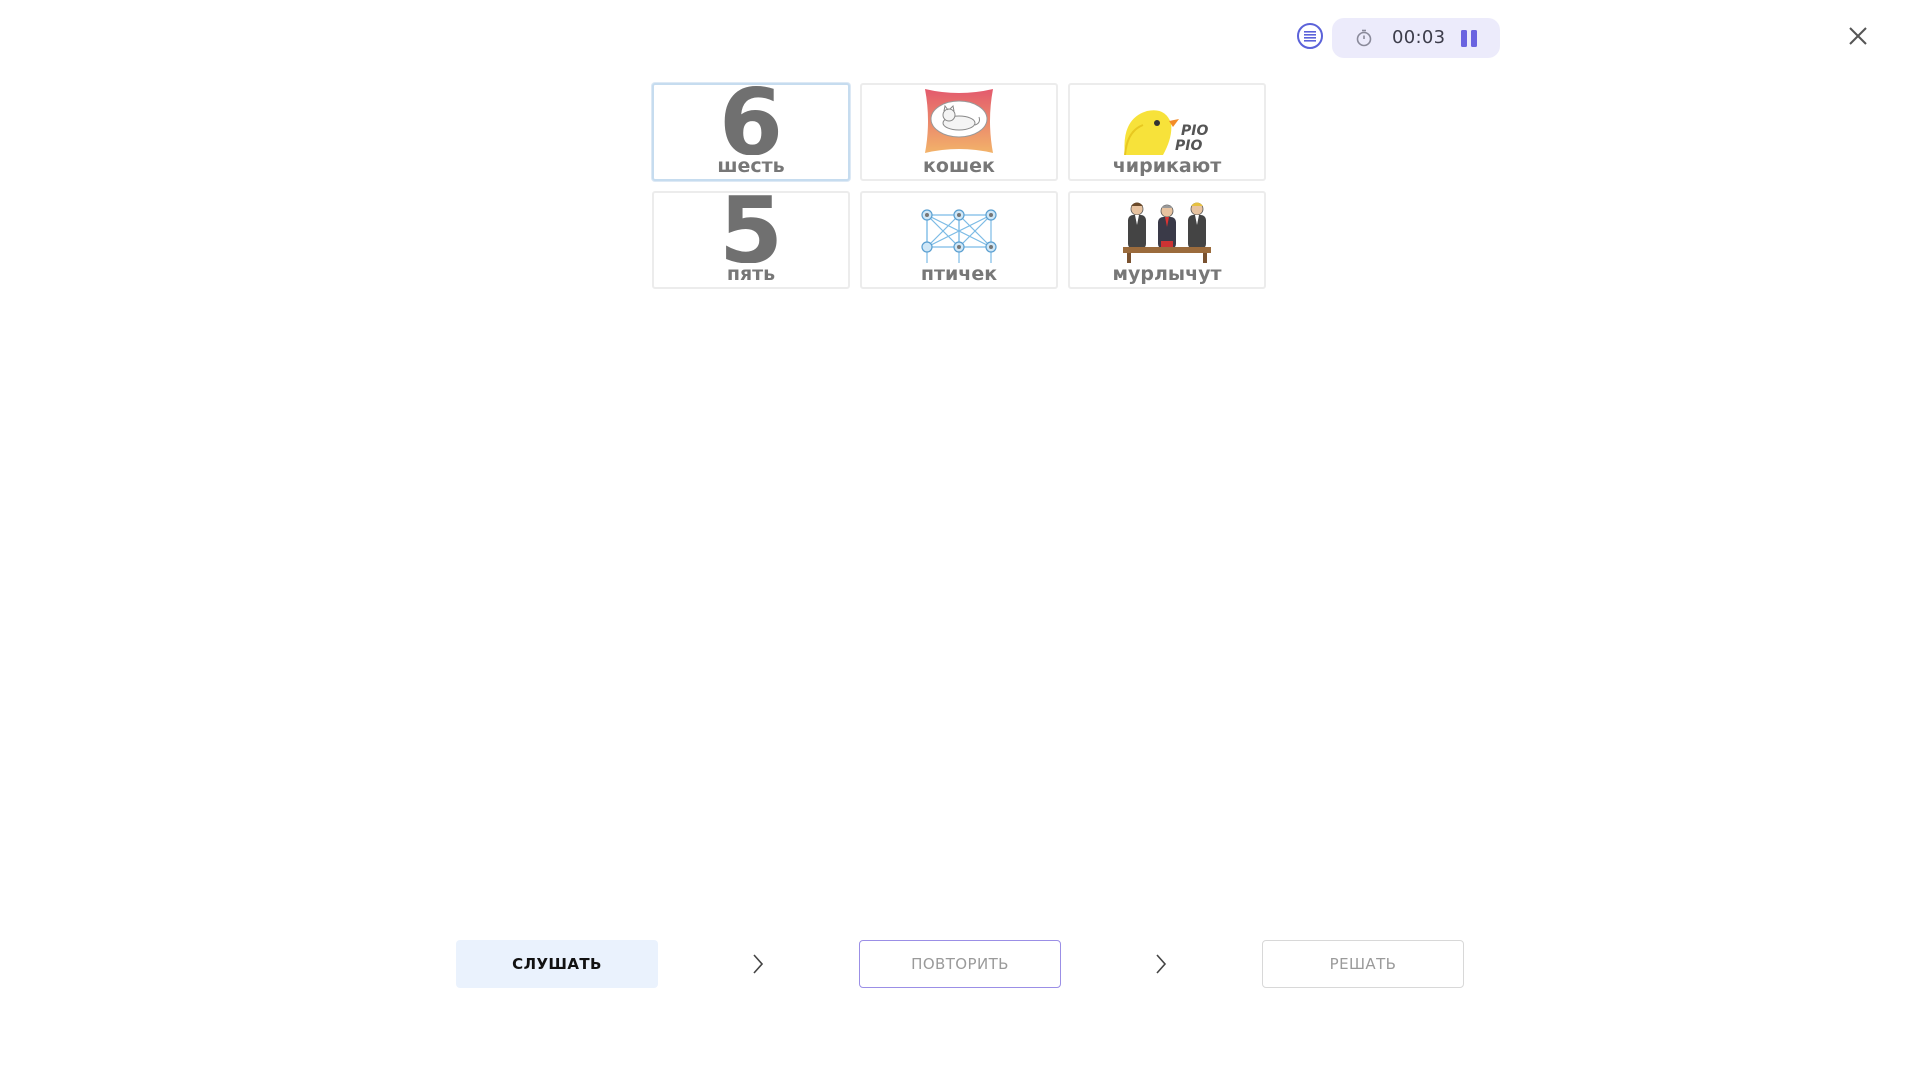 This screenshot has width=1920, height=1080. I want to click on card-birds: птичек, so click(959, 240).